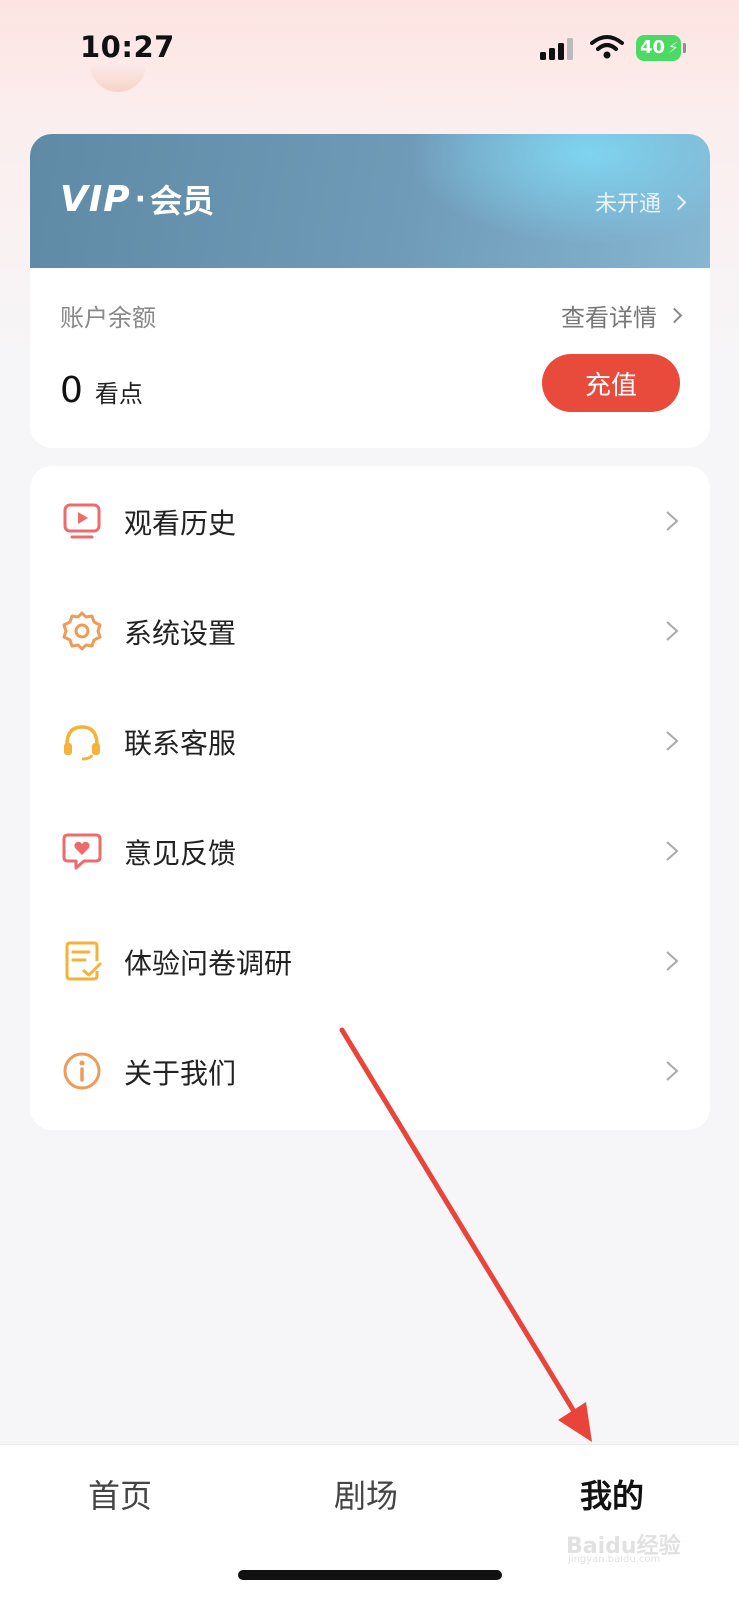 This screenshot has width=739, height=1600. What do you see at coordinates (180, 633) in the screenshot?
I see `menu-item-label: 系统设置` at bounding box center [180, 633].